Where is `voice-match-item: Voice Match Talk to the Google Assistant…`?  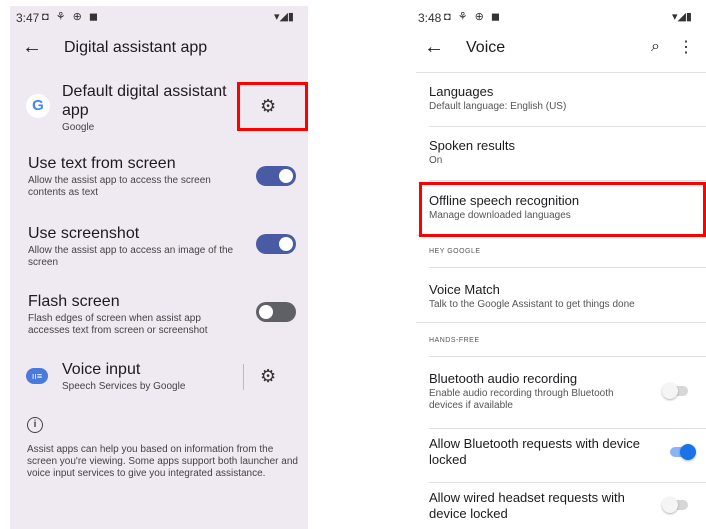 voice-match-item: Voice Match Talk to the Google Assistant… is located at coordinates (567, 302).